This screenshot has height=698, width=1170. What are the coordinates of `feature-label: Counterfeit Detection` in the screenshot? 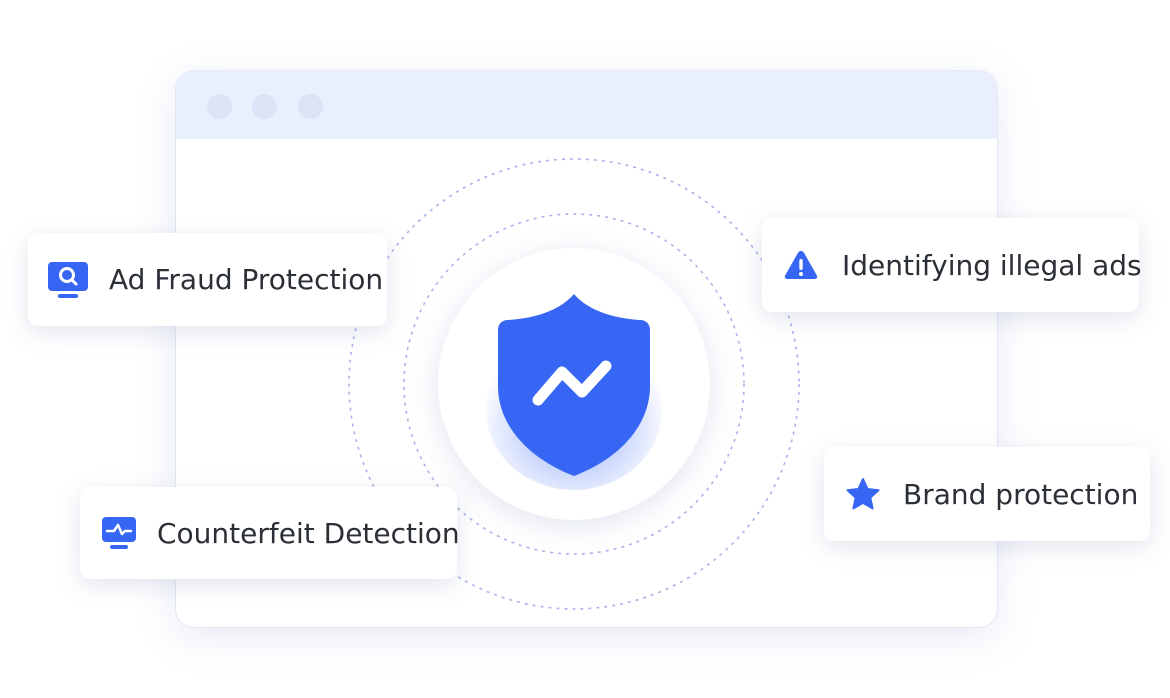 It's located at (308, 533).